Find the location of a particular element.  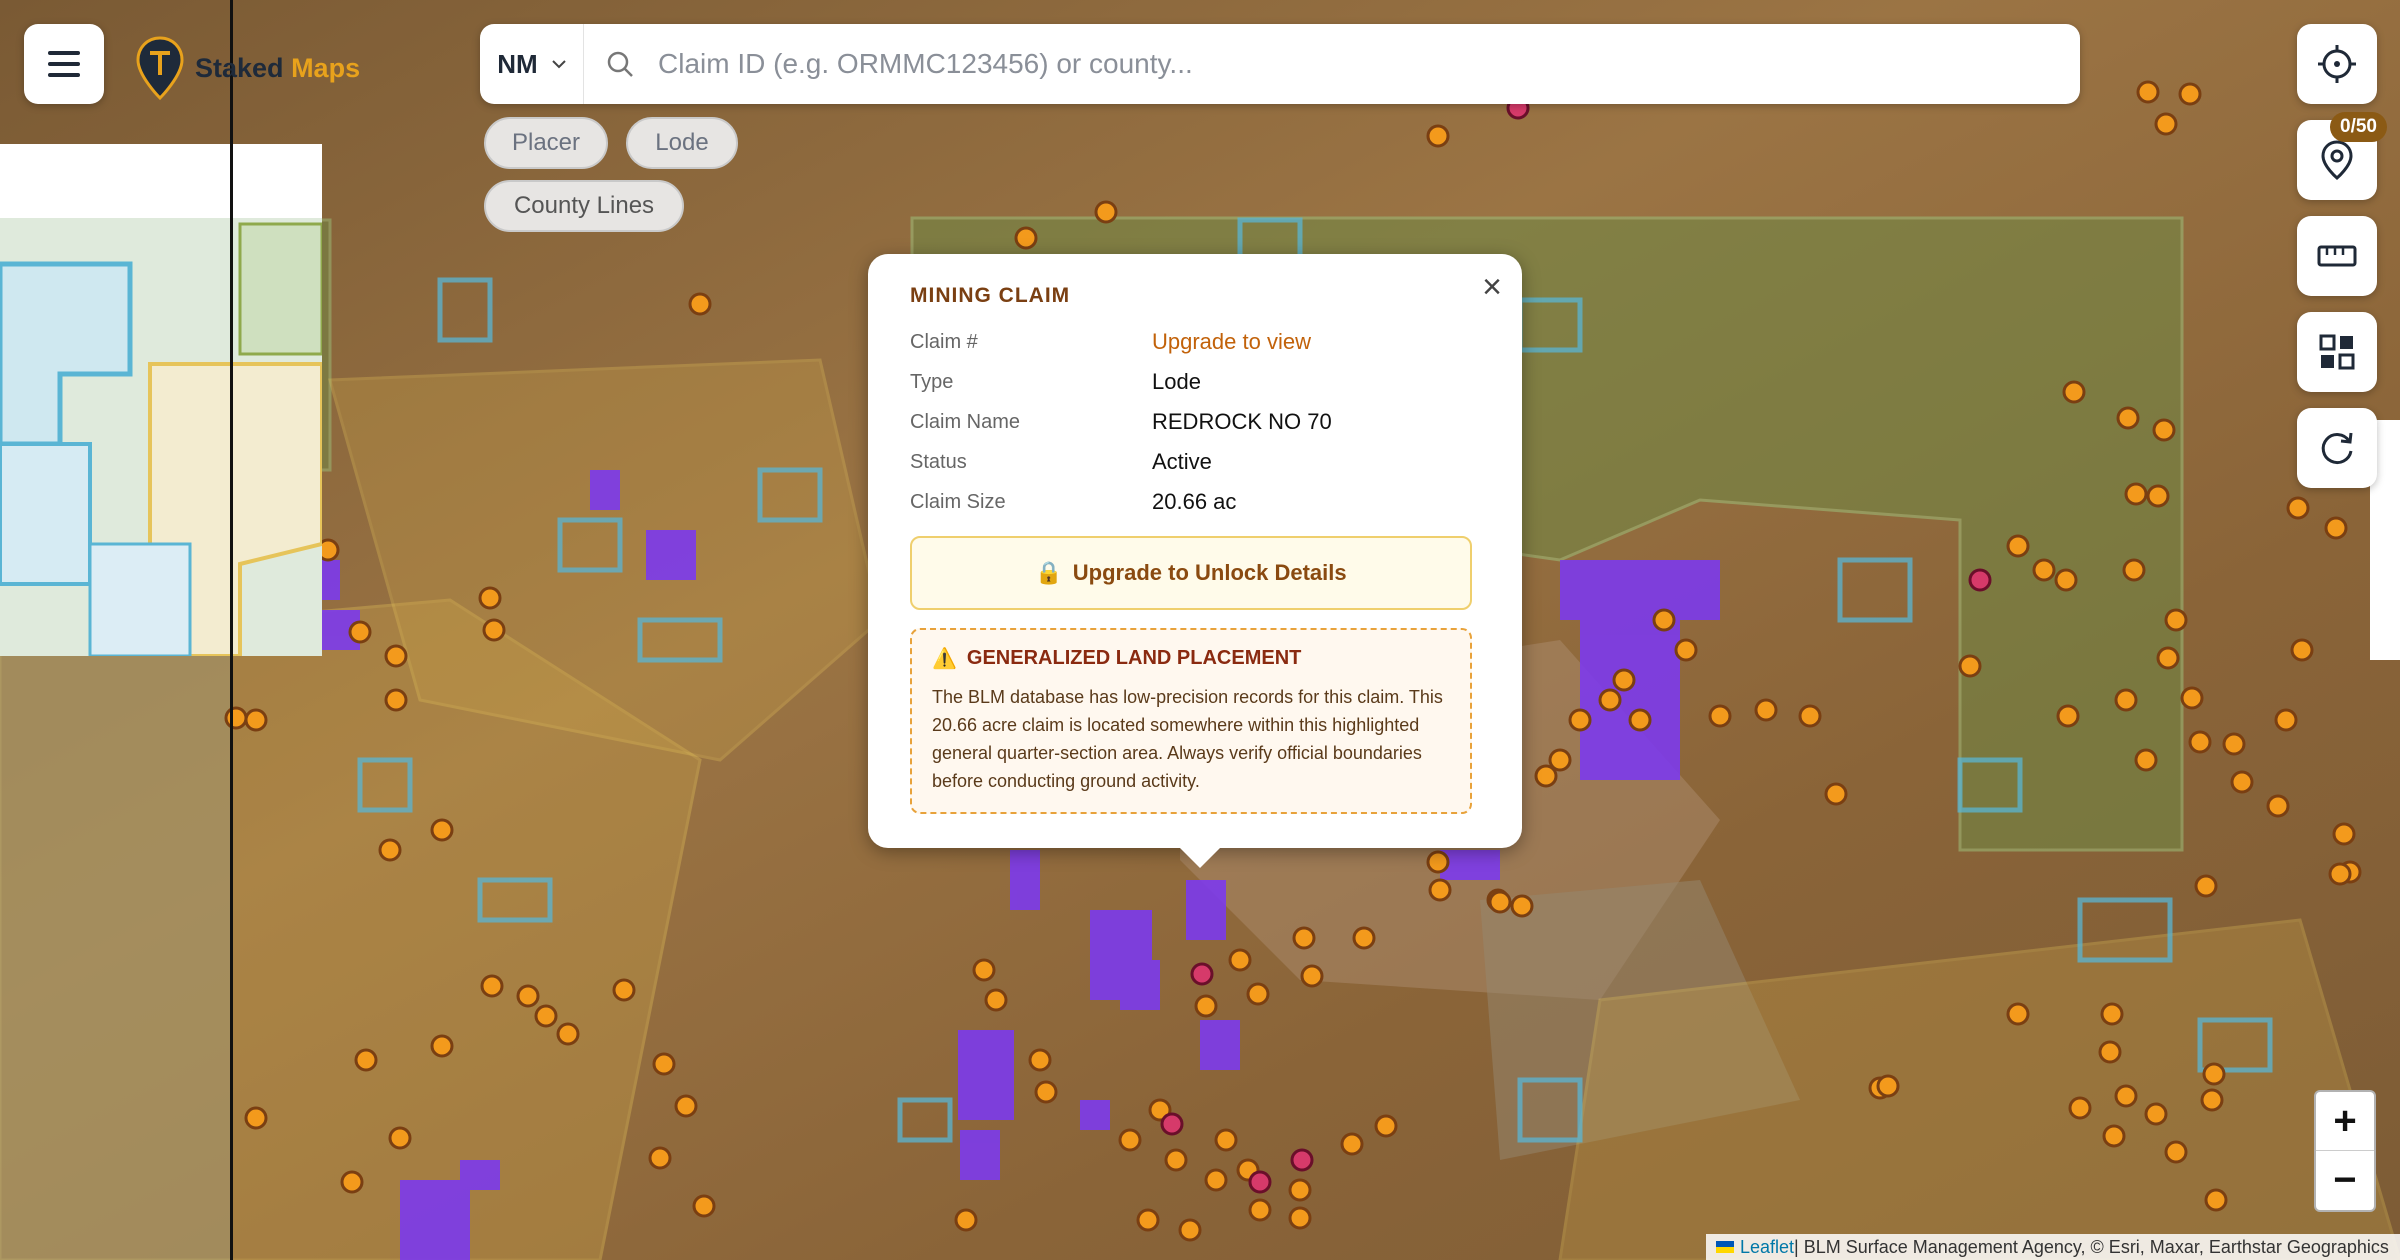

zoom-control: + − is located at coordinates (2345, 1151).